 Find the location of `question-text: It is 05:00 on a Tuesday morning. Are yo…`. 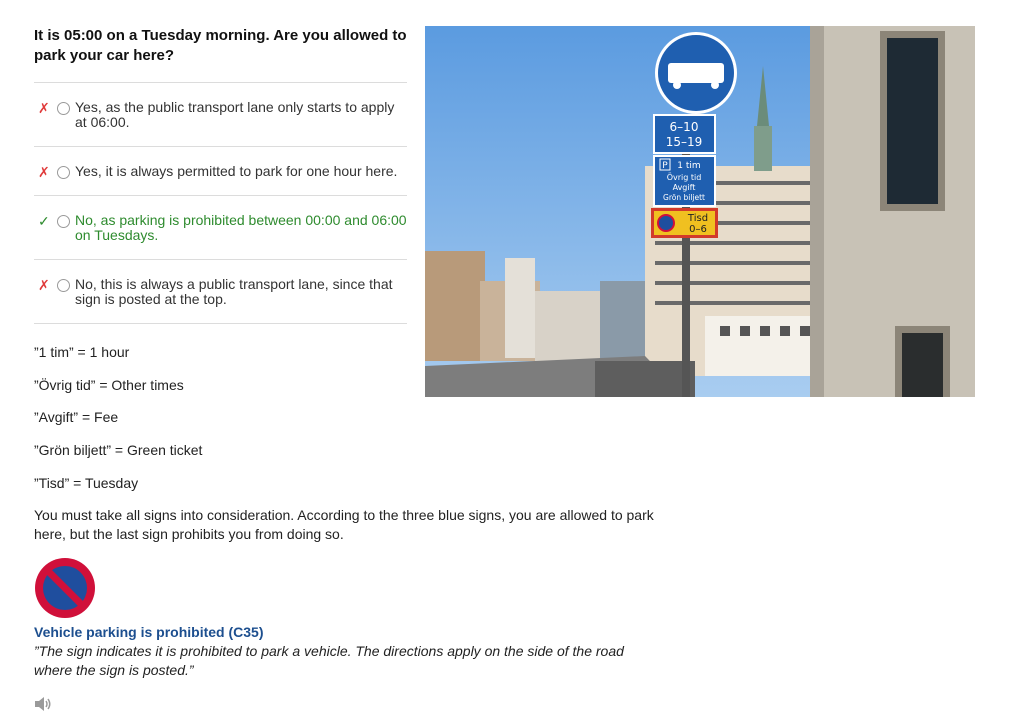

question-text: It is 05:00 on a Tuesday morning. Are yo… is located at coordinates (220, 45).